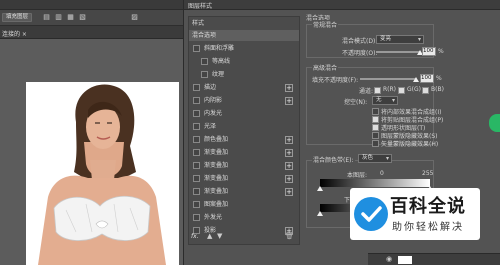 Image resolution: width=500 pixels, height=265 pixels. What do you see at coordinates (390, 89) in the screenshot?
I see `channel-r-label: R(R)` at bounding box center [390, 89].